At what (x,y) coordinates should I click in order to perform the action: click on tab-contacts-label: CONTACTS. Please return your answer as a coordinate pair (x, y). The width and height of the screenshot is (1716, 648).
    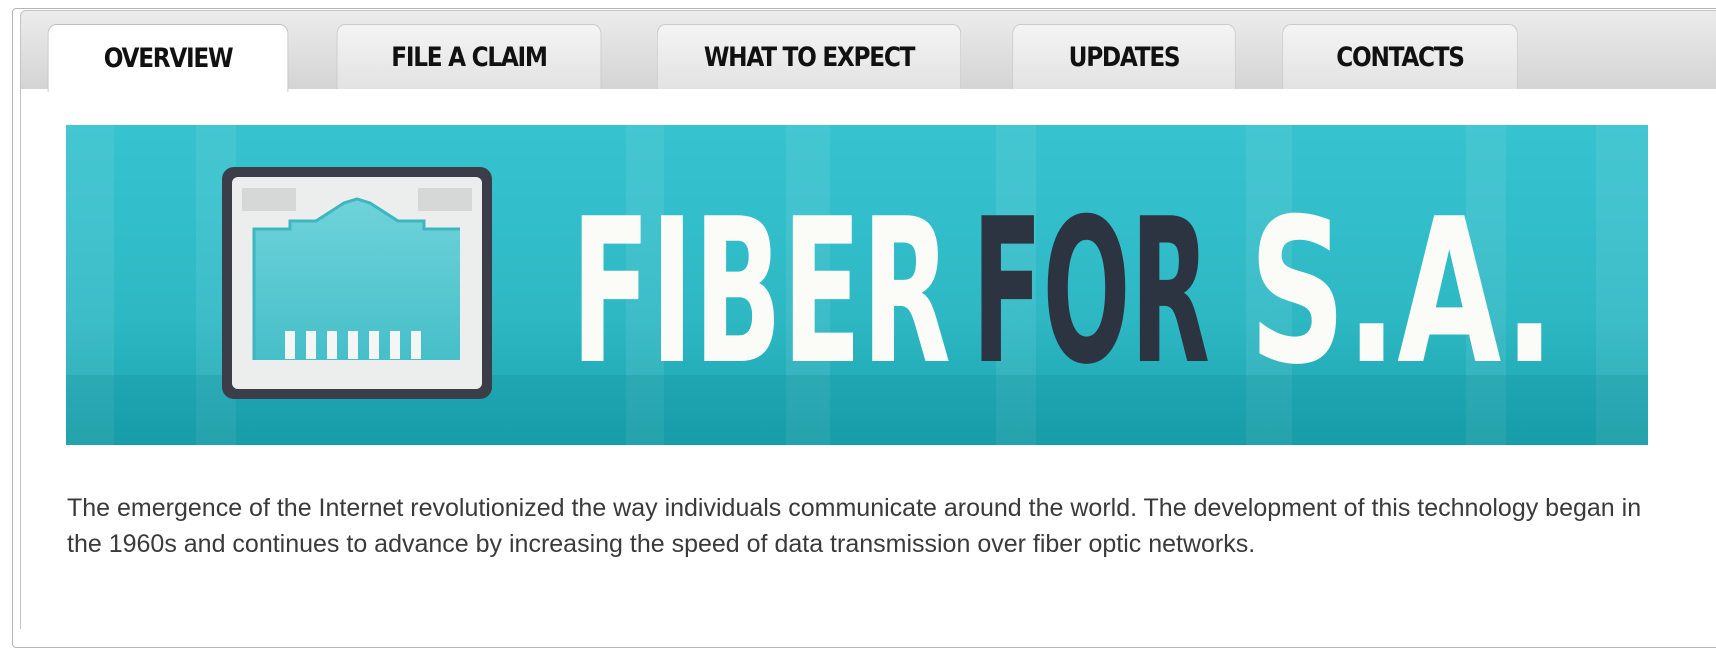
    Looking at the image, I should click on (1400, 57).